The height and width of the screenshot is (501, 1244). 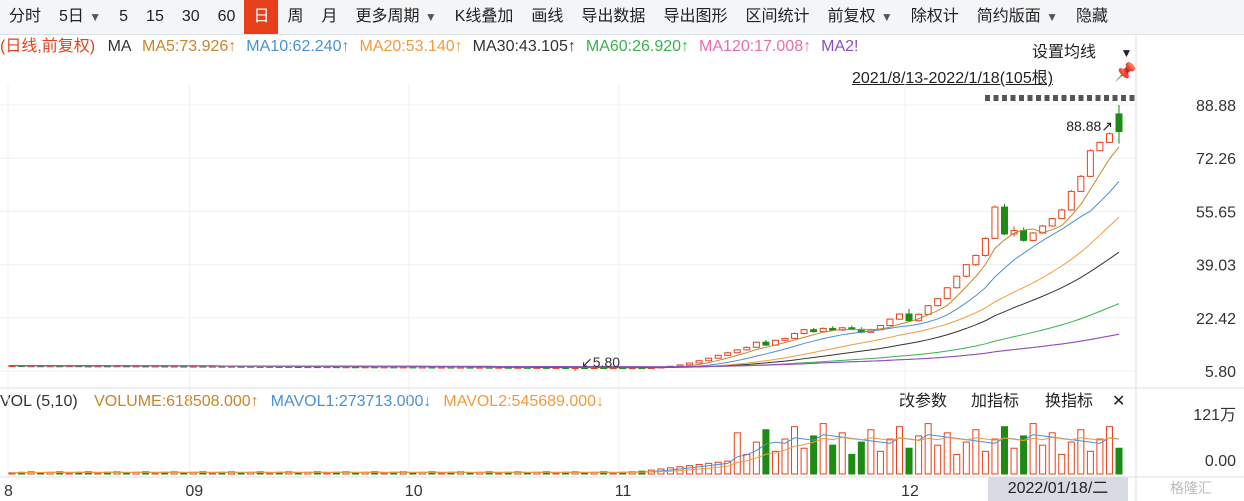 What do you see at coordinates (1216, 212) in the screenshot?
I see `y-tick-label: 55.65` at bounding box center [1216, 212].